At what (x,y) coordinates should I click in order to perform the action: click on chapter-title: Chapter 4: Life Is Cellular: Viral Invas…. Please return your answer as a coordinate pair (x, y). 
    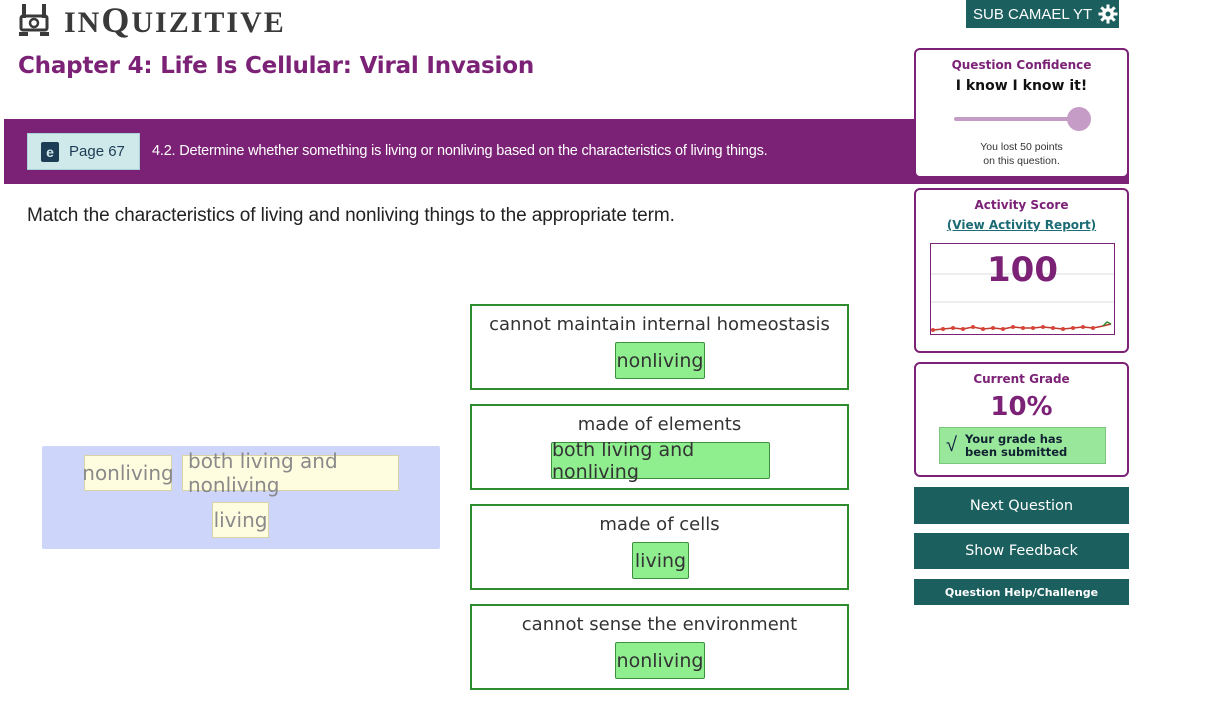
    Looking at the image, I should click on (276, 66).